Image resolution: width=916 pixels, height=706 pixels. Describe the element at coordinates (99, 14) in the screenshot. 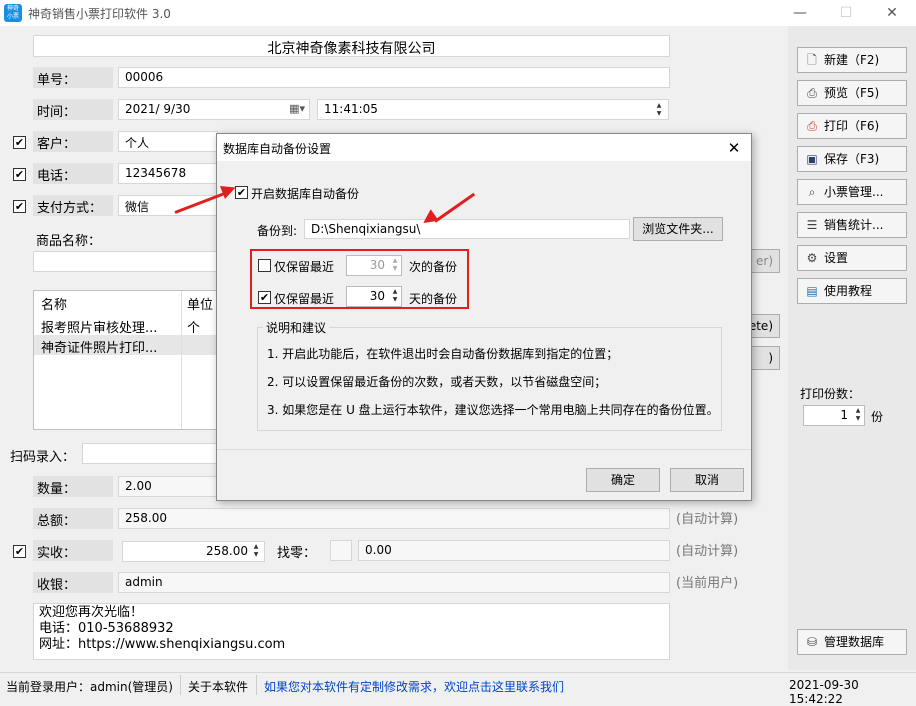

I see `window-title: 神奇销售小票打印软件 3.0` at that location.